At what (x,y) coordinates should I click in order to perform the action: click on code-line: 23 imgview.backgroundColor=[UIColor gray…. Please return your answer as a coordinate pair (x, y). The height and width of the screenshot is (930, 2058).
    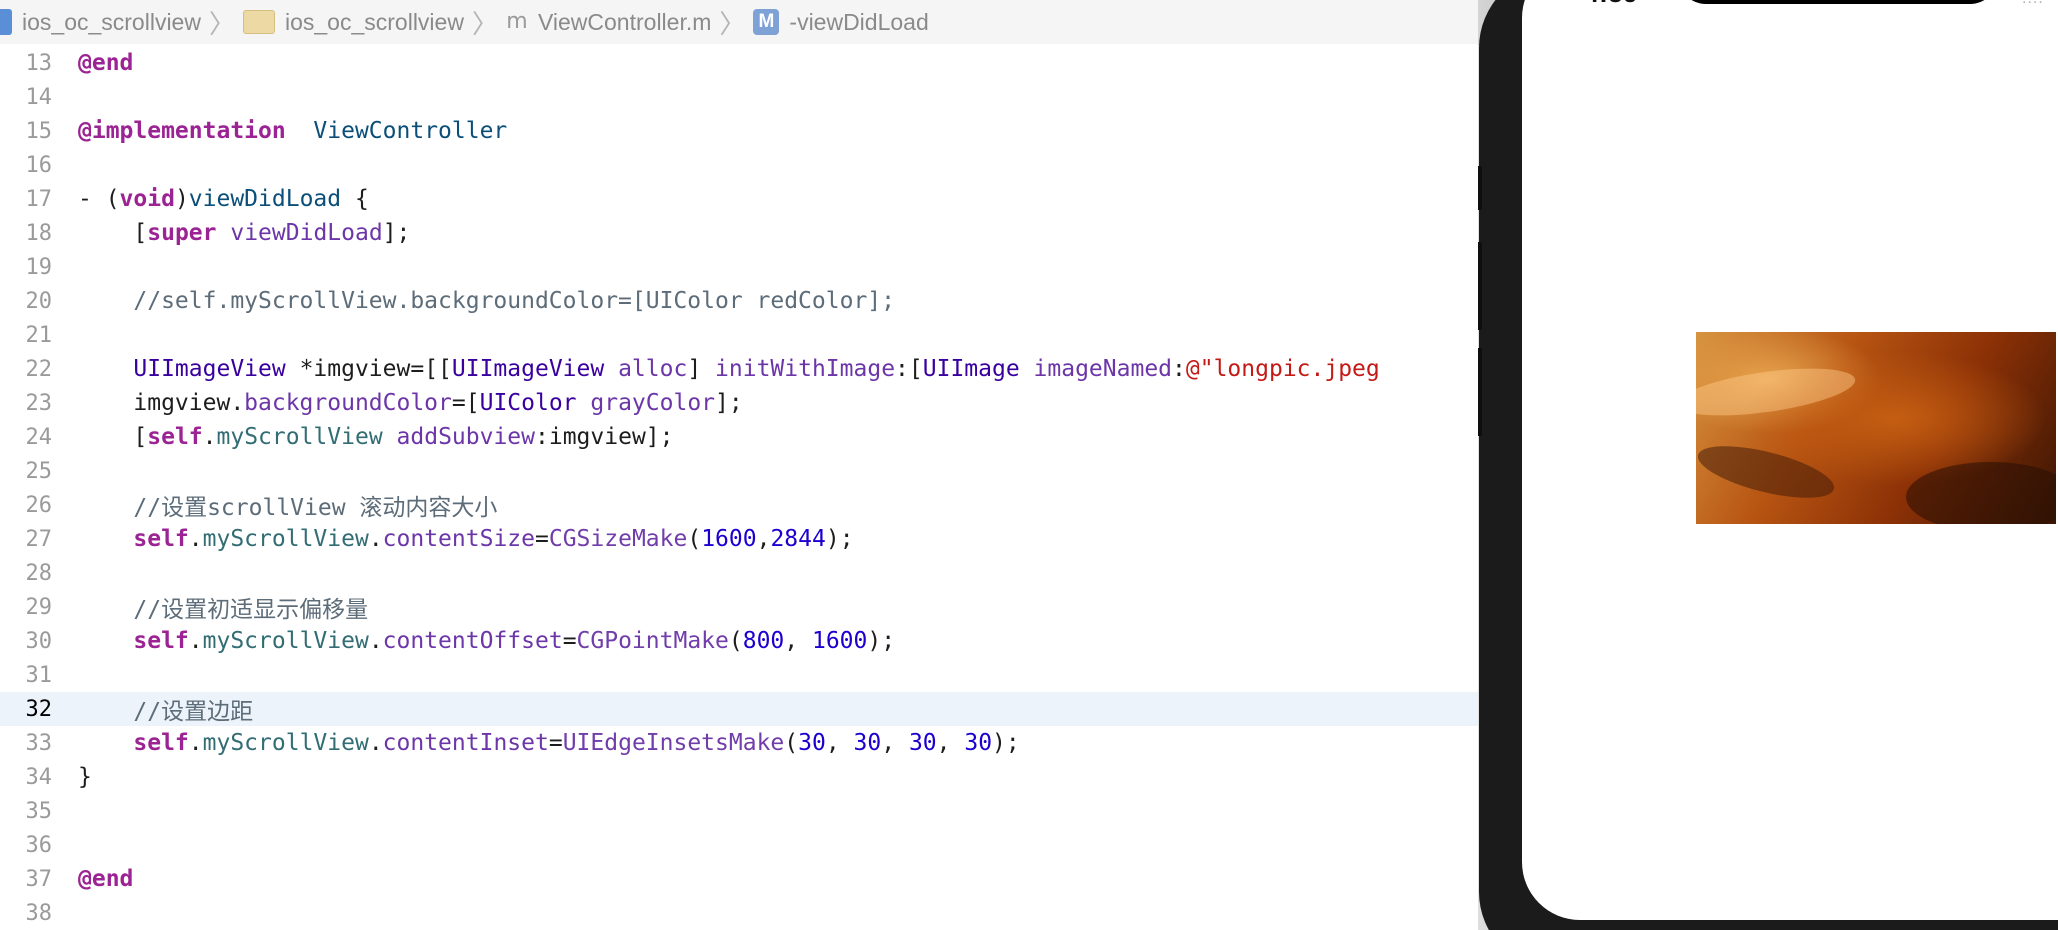
    Looking at the image, I should click on (739, 403).